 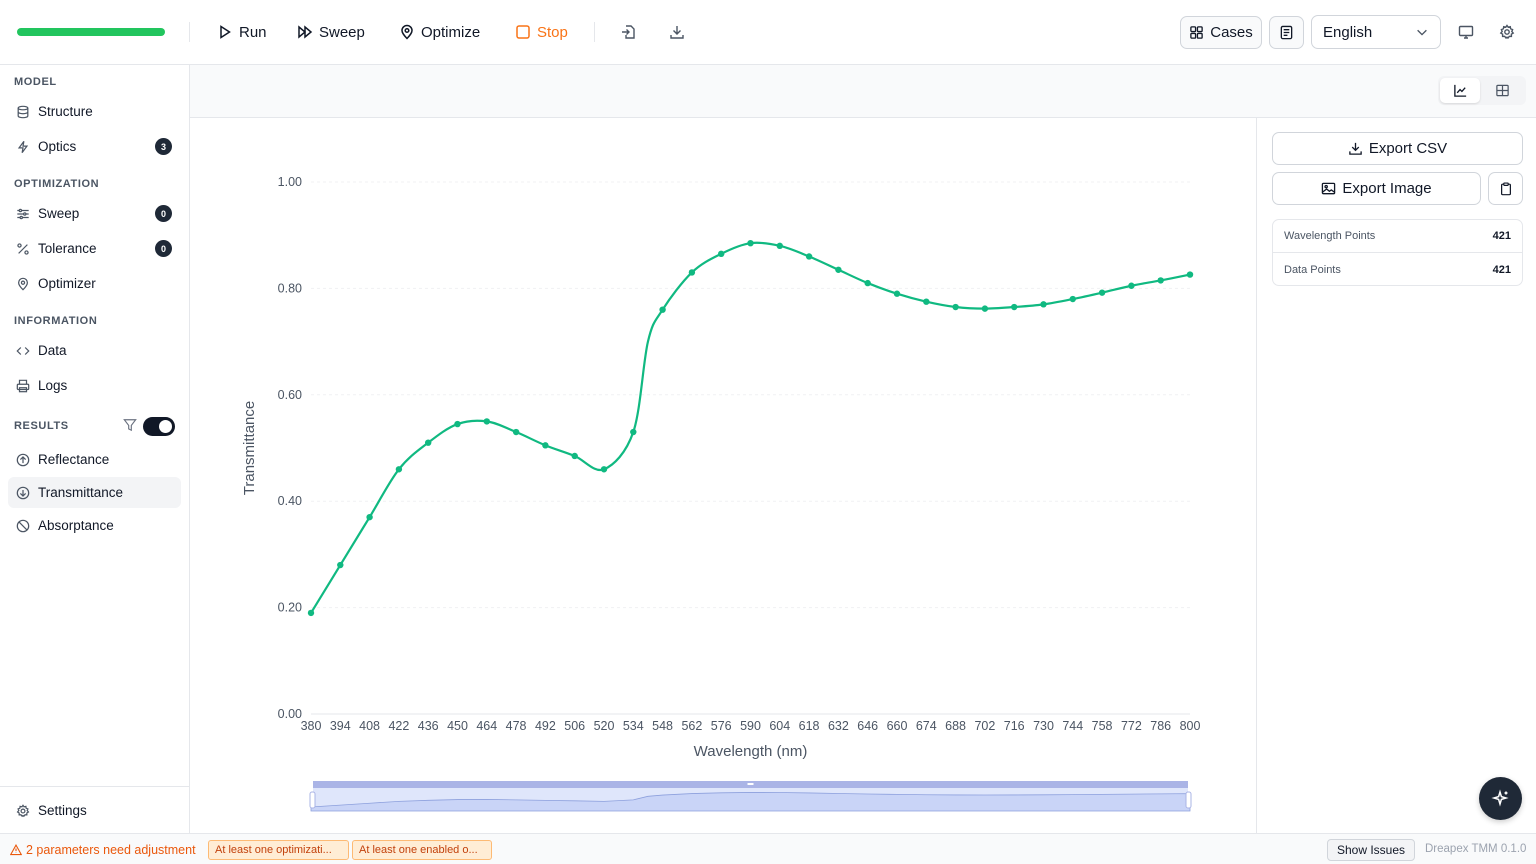 I want to click on sidebar-item-label: Tolerance, so click(x=67, y=248).